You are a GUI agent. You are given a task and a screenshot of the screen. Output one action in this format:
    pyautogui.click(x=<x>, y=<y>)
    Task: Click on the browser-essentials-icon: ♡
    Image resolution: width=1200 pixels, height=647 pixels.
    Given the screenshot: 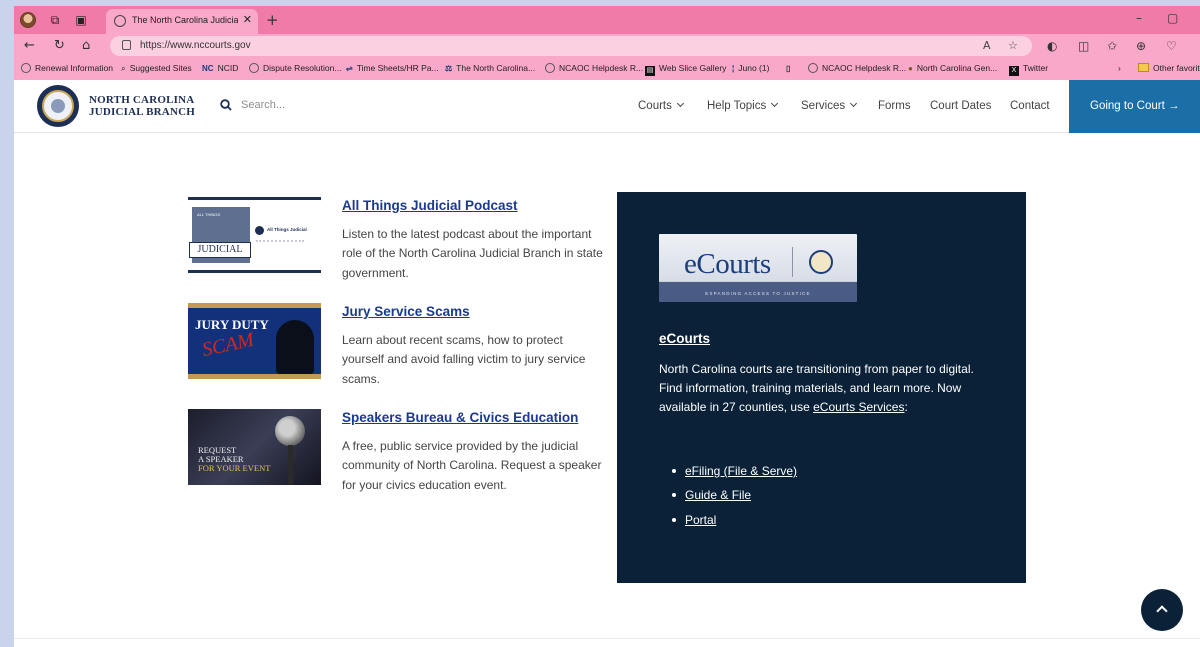 What is the action you would take?
    pyautogui.click(x=1171, y=46)
    